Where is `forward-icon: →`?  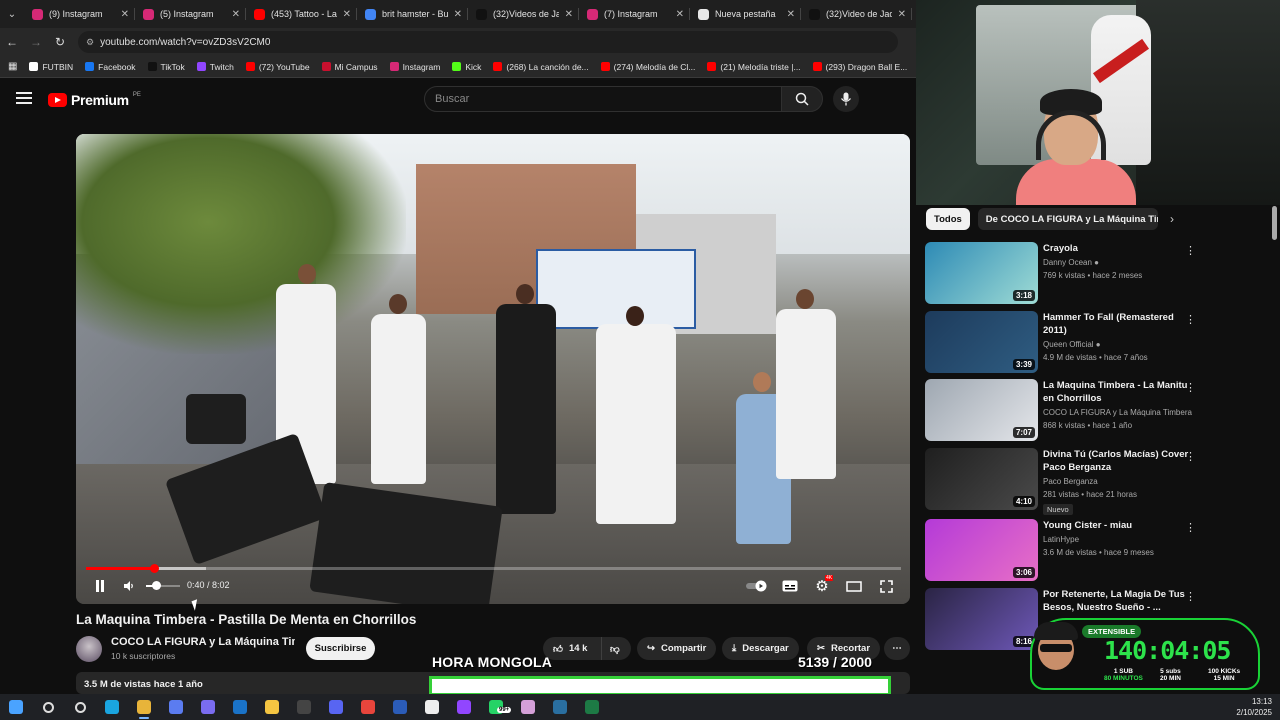
forward-icon: → is located at coordinates (36, 42).